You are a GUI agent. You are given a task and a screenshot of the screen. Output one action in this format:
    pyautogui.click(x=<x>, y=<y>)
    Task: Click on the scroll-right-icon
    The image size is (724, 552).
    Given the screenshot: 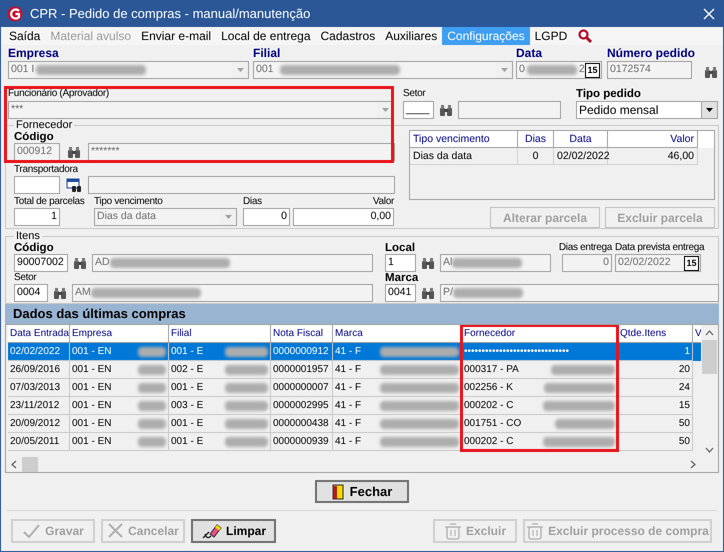 What is the action you would take?
    pyautogui.click(x=693, y=464)
    